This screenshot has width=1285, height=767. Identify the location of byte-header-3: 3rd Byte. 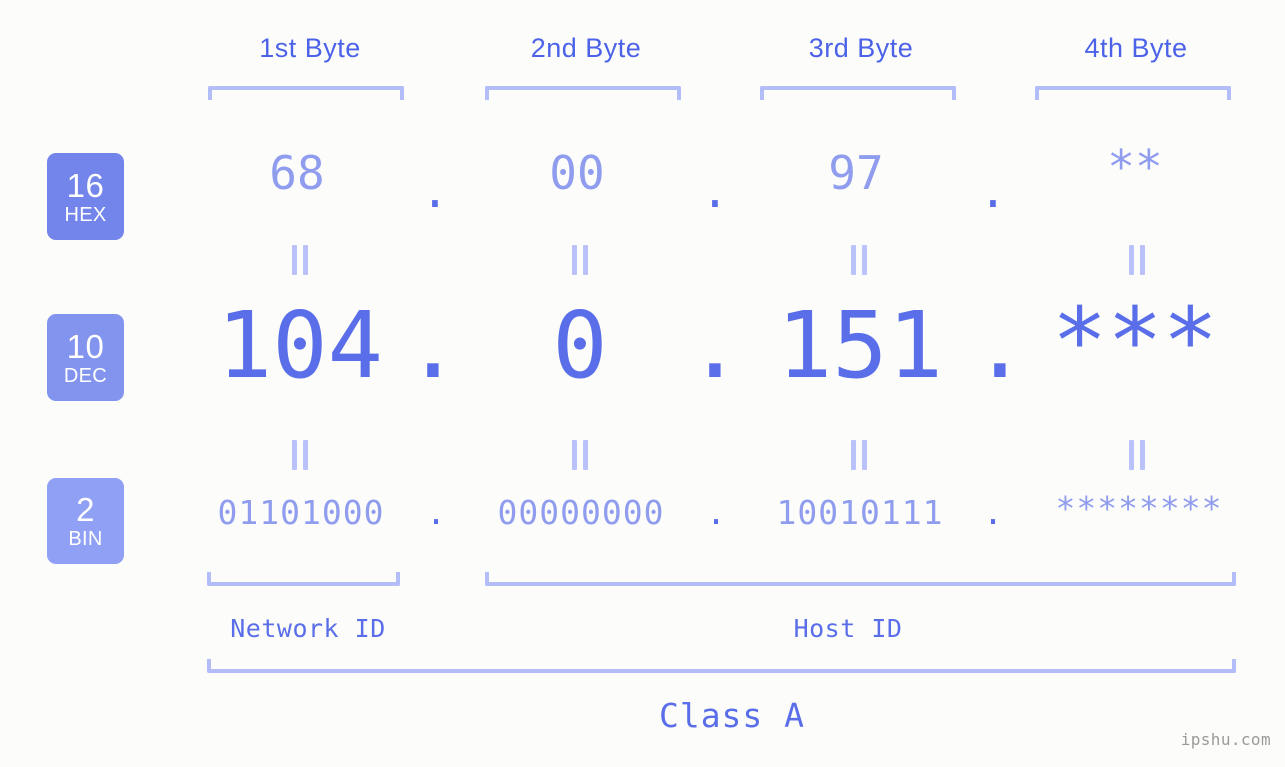
(861, 48).